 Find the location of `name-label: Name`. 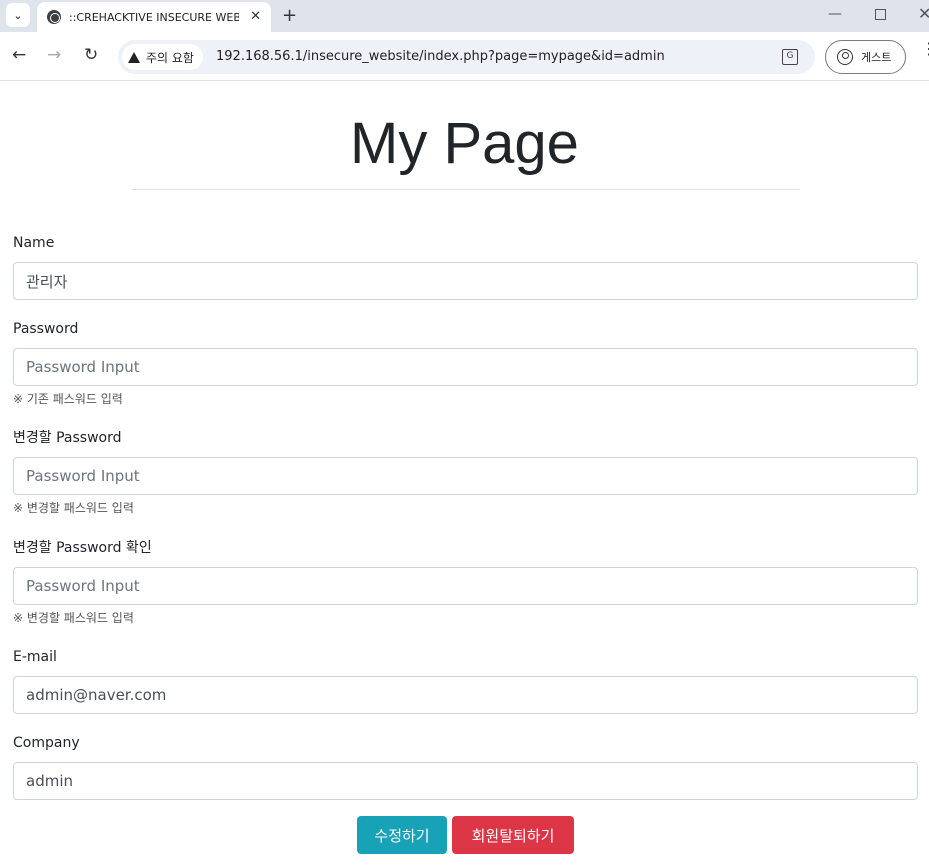

name-label: Name is located at coordinates (34, 243).